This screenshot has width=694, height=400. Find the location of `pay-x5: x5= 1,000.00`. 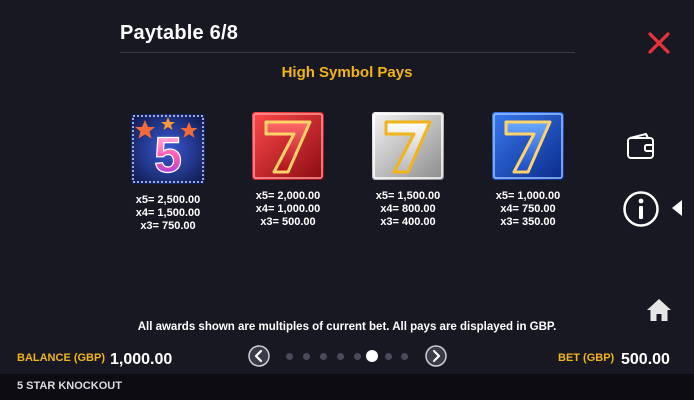

pay-x5: x5= 1,000.00 is located at coordinates (528, 196).